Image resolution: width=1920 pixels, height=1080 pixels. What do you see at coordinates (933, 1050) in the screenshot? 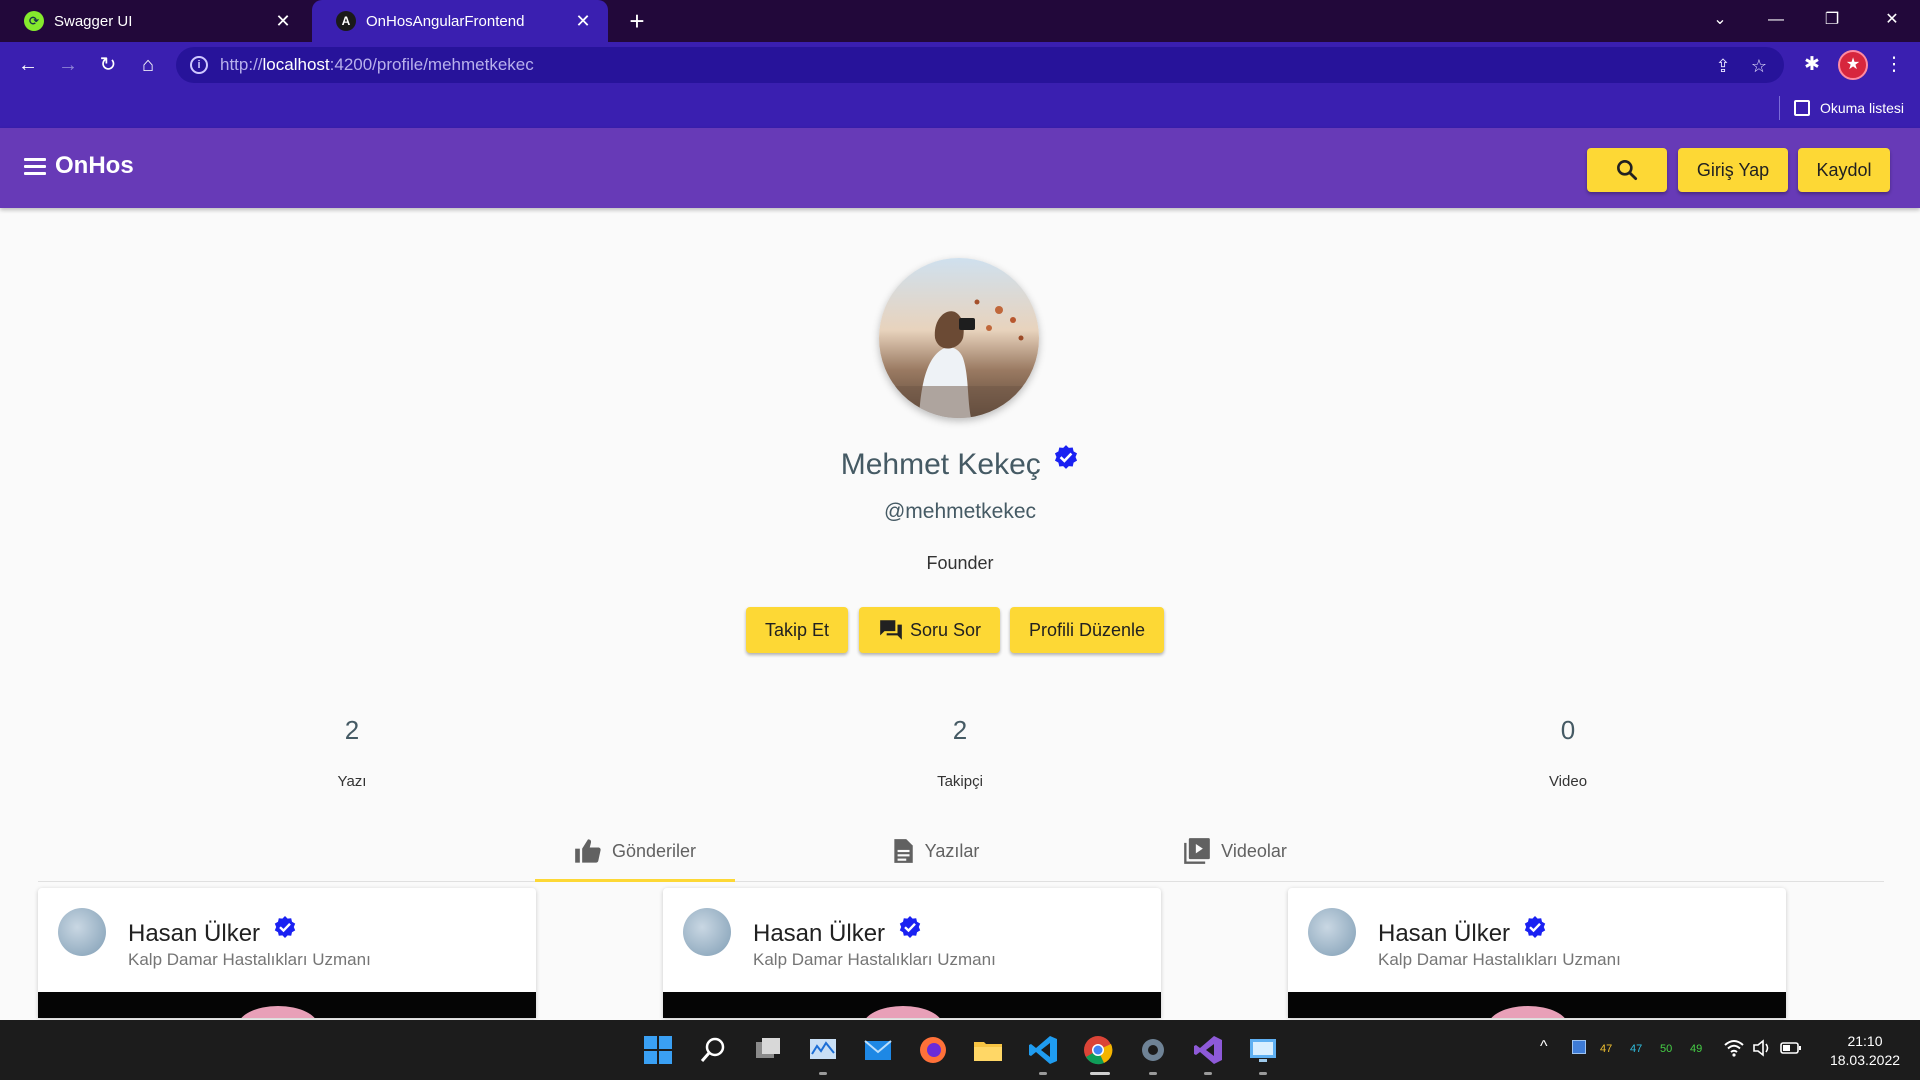
I see `firefox-icon` at bounding box center [933, 1050].